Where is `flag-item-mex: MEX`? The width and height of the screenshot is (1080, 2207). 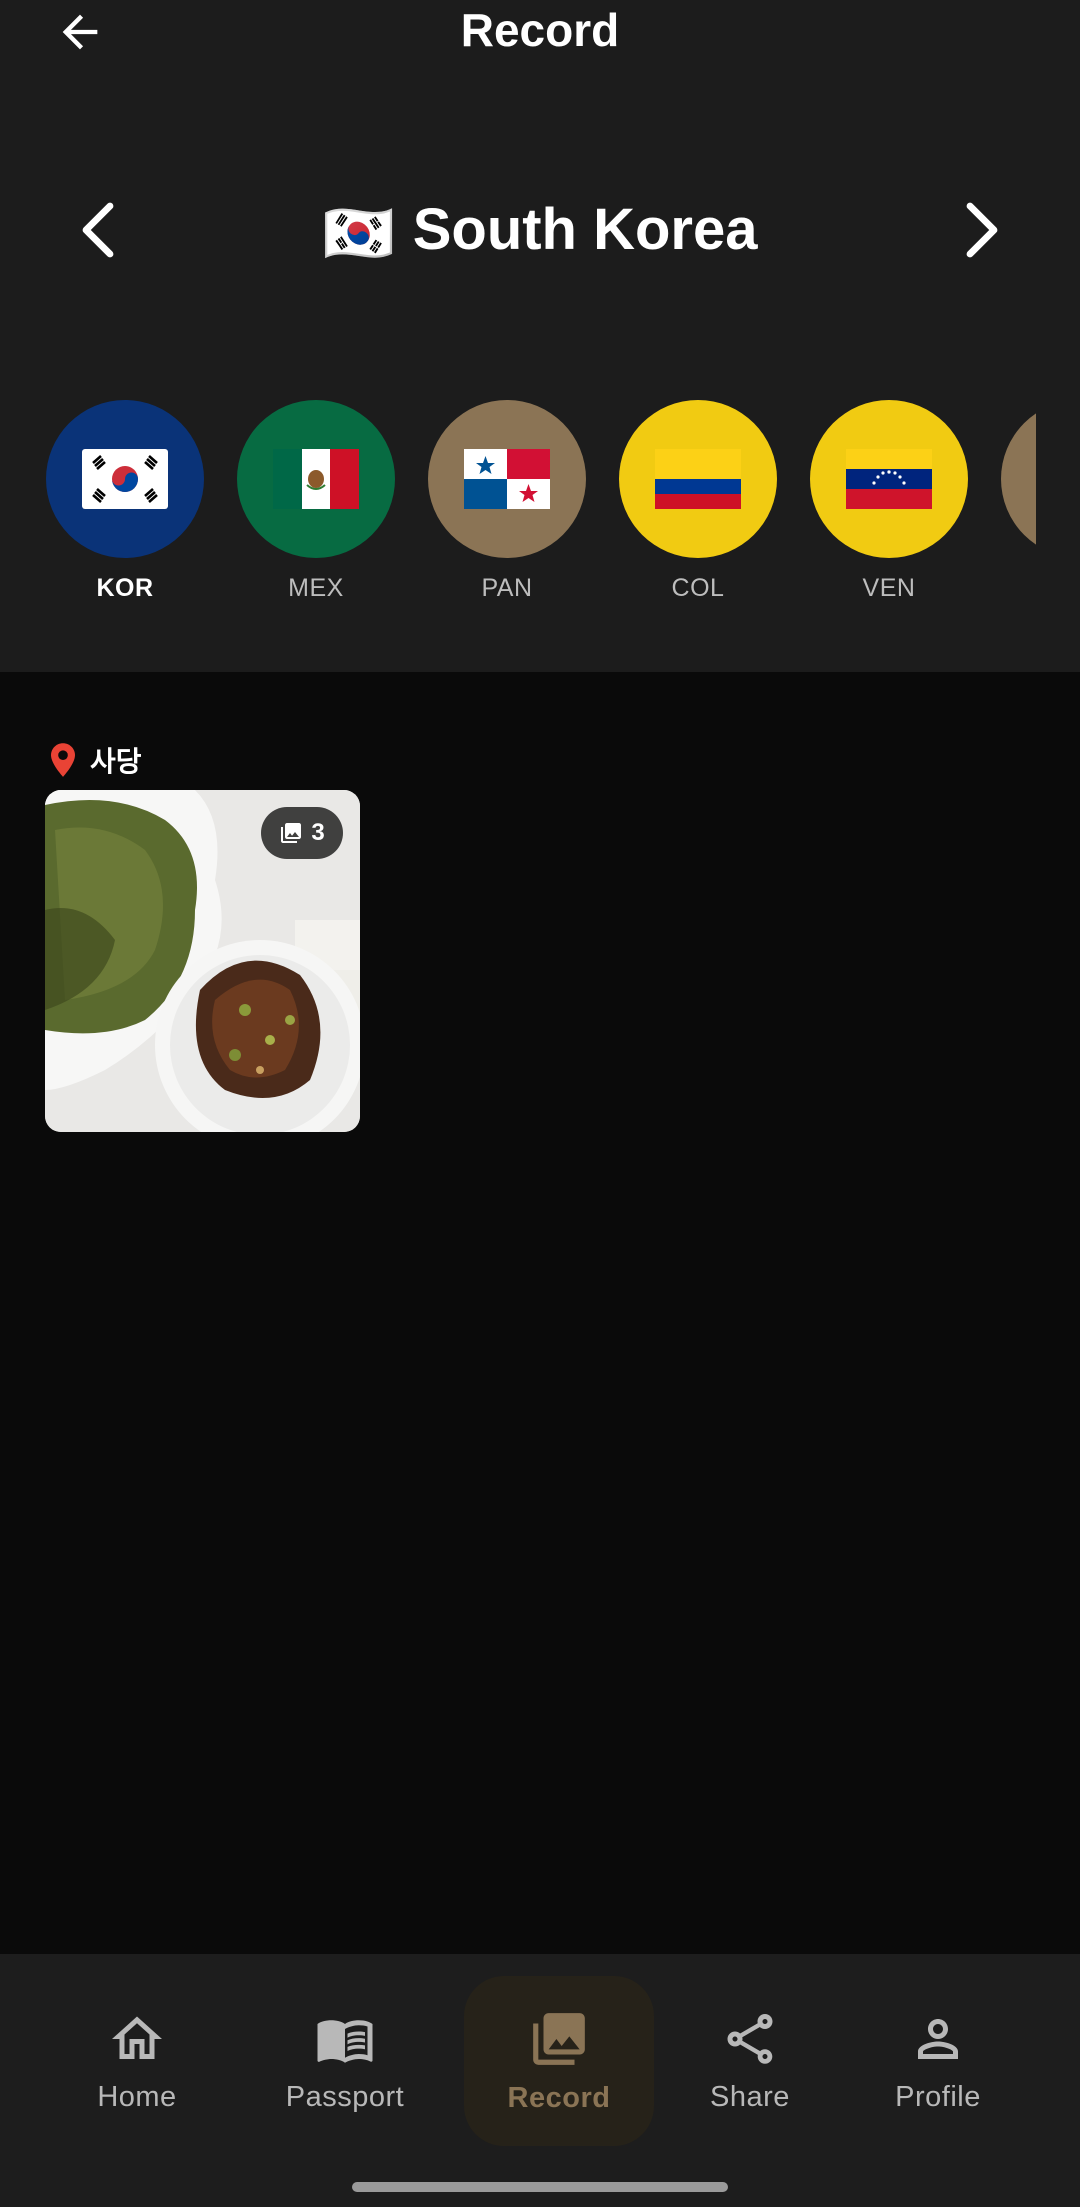 flag-item-mex: MEX is located at coordinates (316, 501).